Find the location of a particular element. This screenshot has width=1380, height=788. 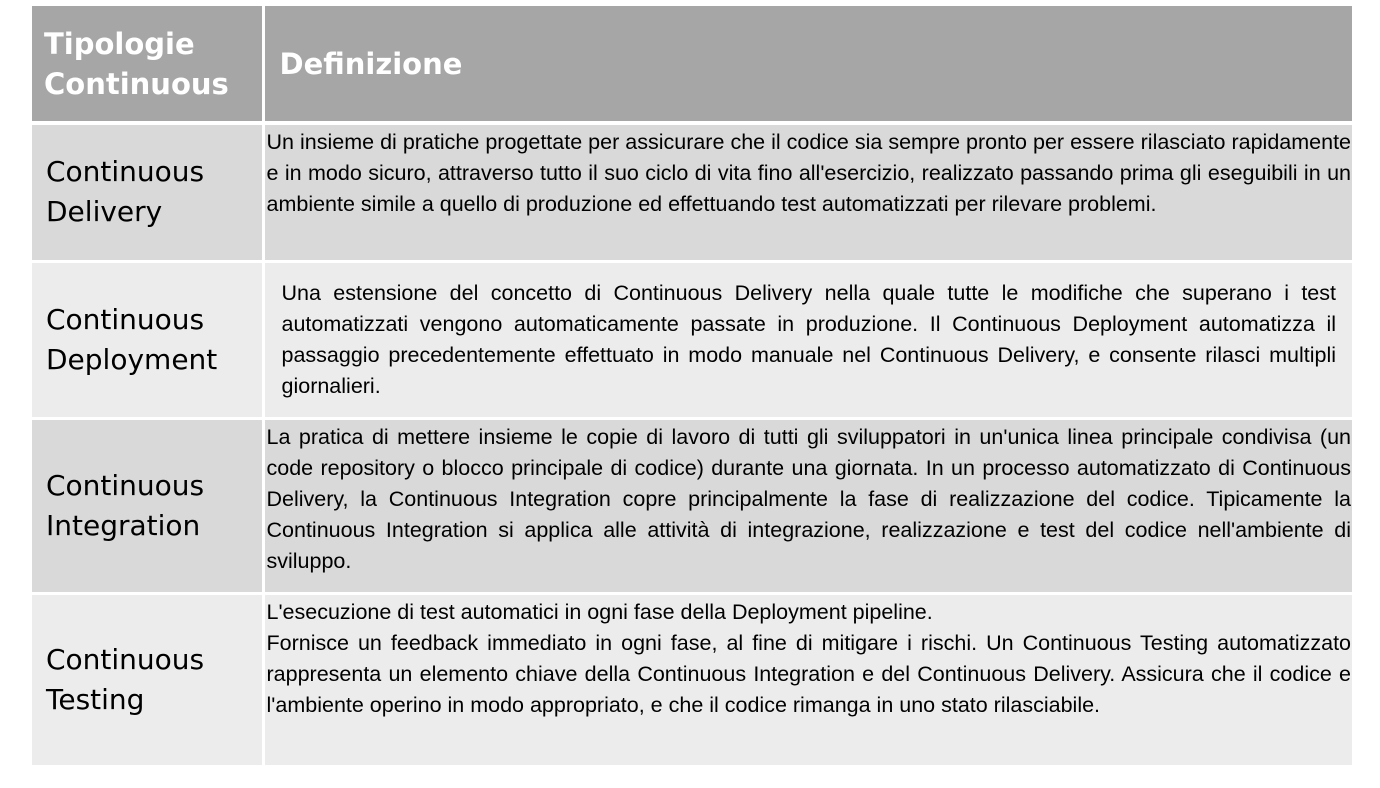

row-type-cell: Continuous Delivery is located at coordinates (148, 193).